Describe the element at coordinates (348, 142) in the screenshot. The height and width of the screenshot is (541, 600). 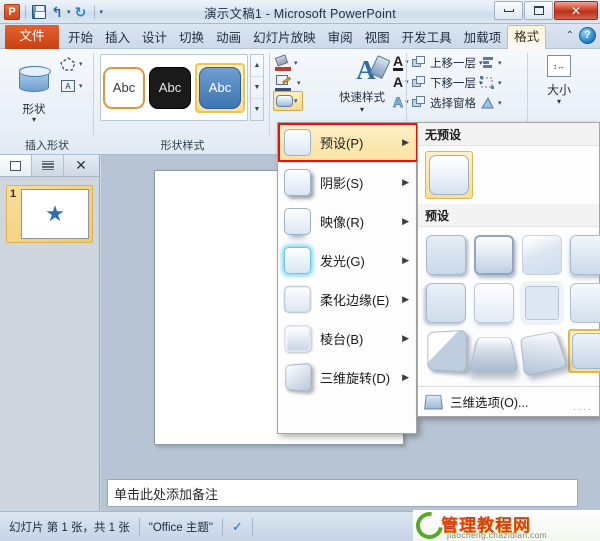
I see `menu-item-preset: 预设(P) ▶` at that location.